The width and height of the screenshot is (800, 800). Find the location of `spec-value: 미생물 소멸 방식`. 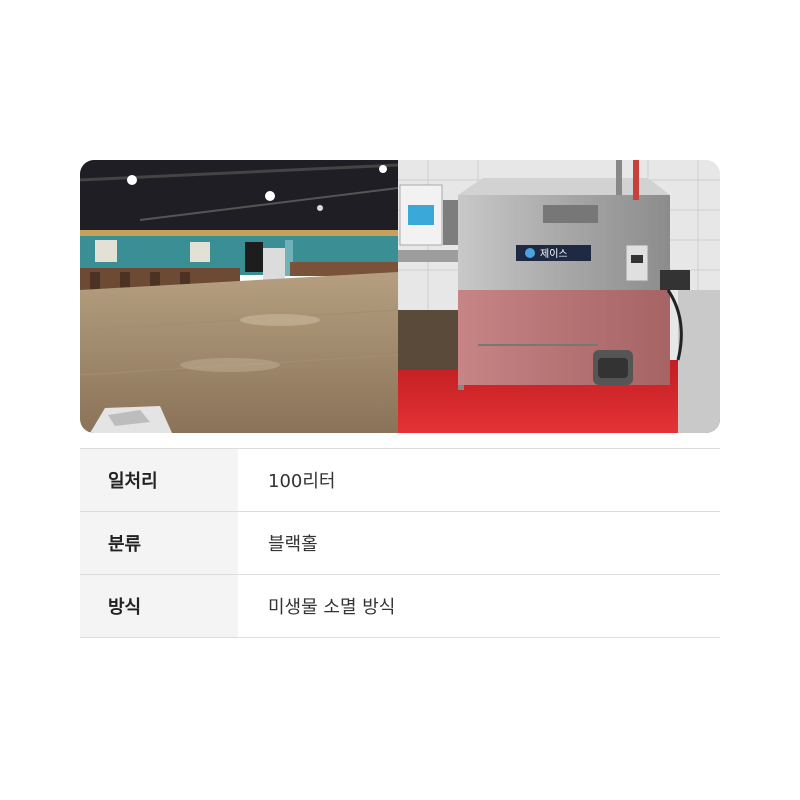

spec-value: 미생물 소멸 방식 is located at coordinates (332, 607).